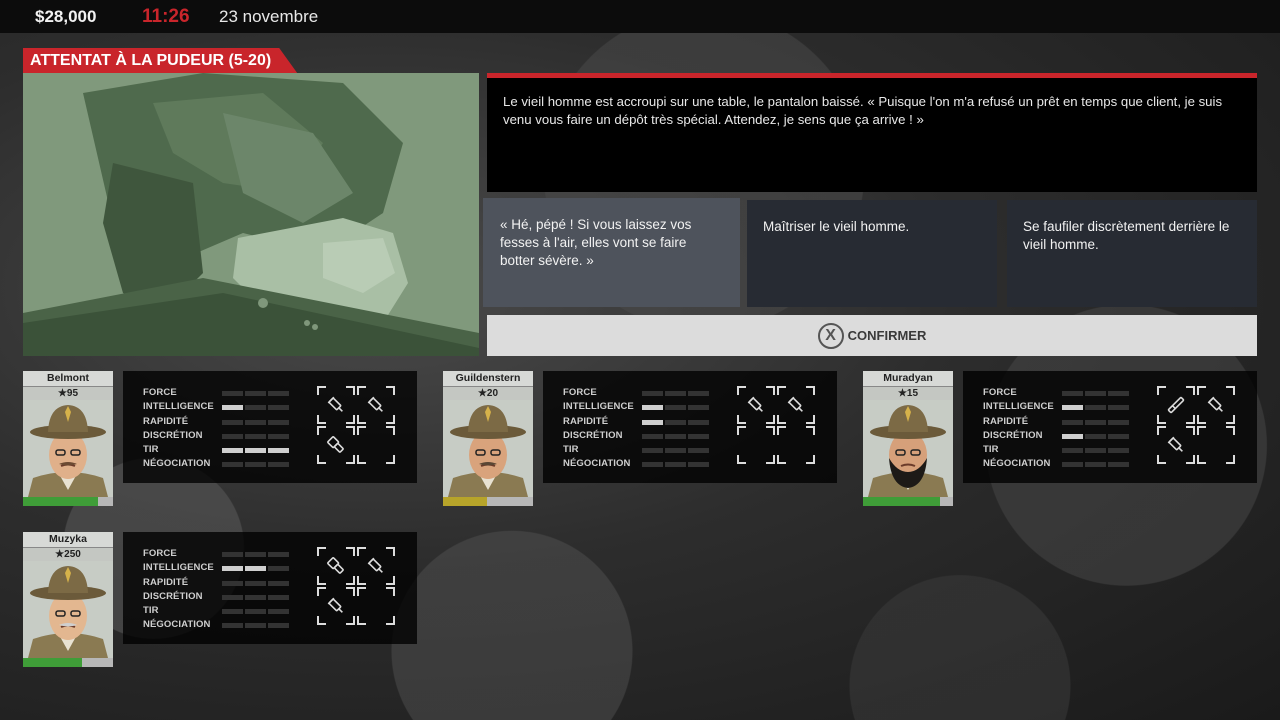 The width and height of the screenshot is (1280, 720). What do you see at coordinates (488, 378) in the screenshot?
I see `agent-name: Guildenstern` at bounding box center [488, 378].